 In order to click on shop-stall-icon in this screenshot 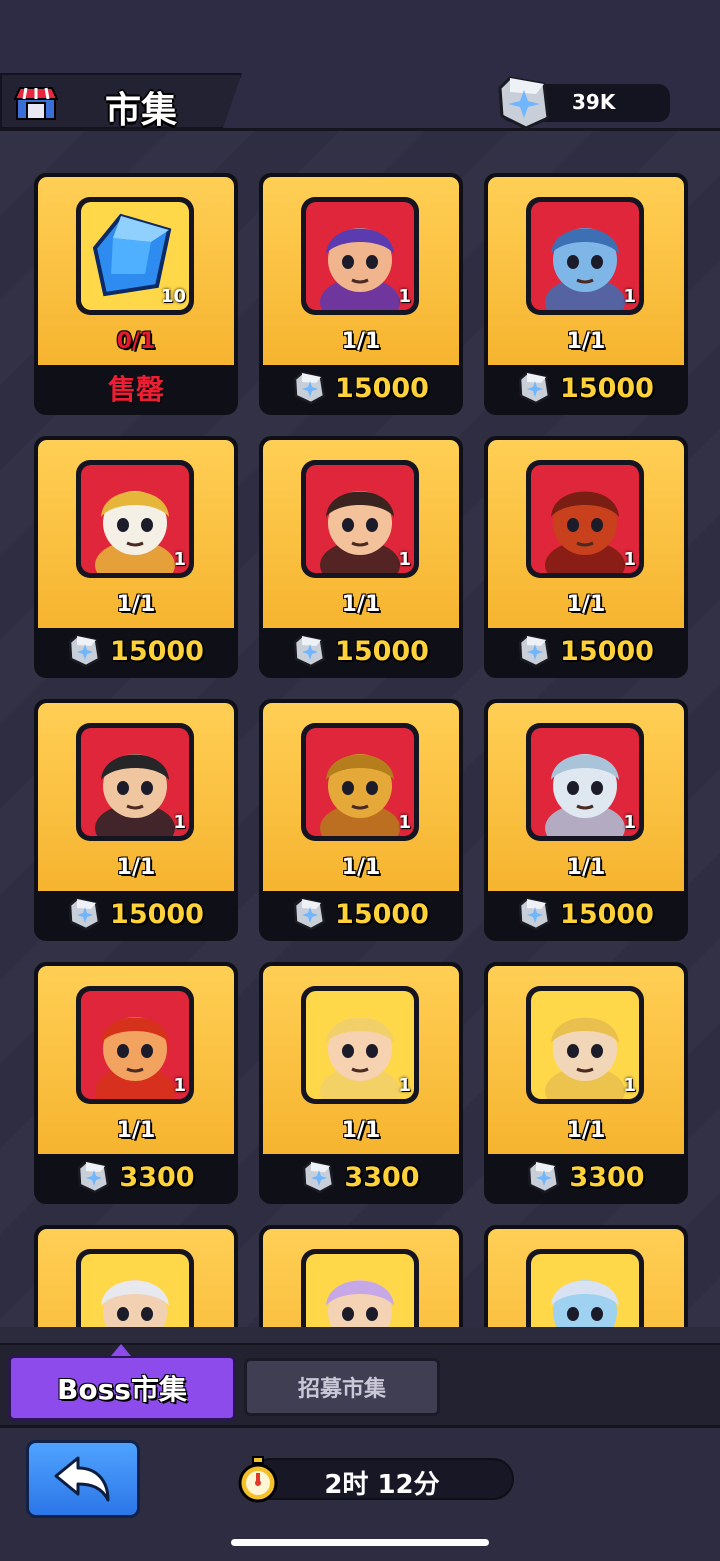, I will do `click(36, 103)`.